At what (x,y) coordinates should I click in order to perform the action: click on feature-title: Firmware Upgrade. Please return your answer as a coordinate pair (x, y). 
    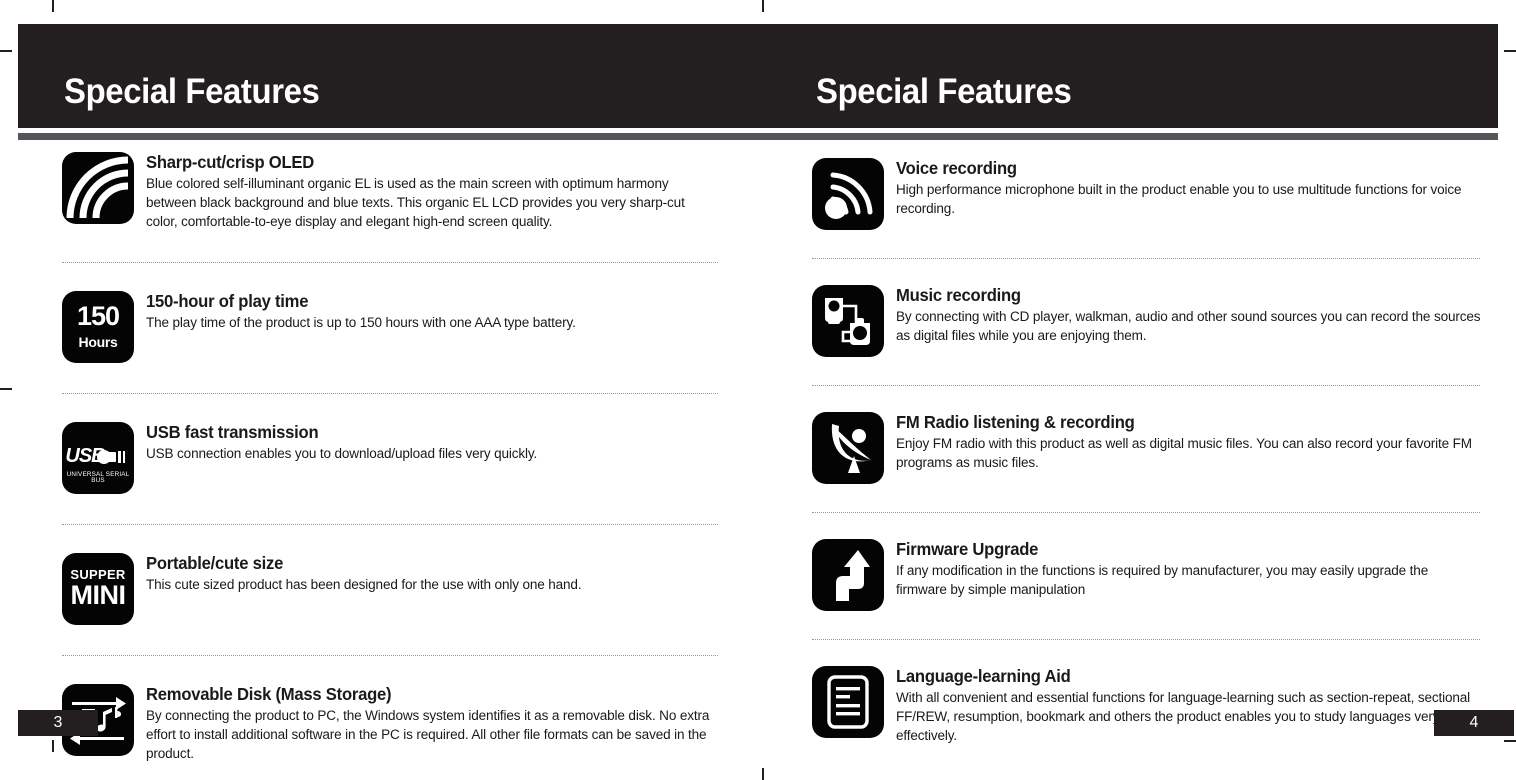
    Looking at the image, I should click on (967, 549).